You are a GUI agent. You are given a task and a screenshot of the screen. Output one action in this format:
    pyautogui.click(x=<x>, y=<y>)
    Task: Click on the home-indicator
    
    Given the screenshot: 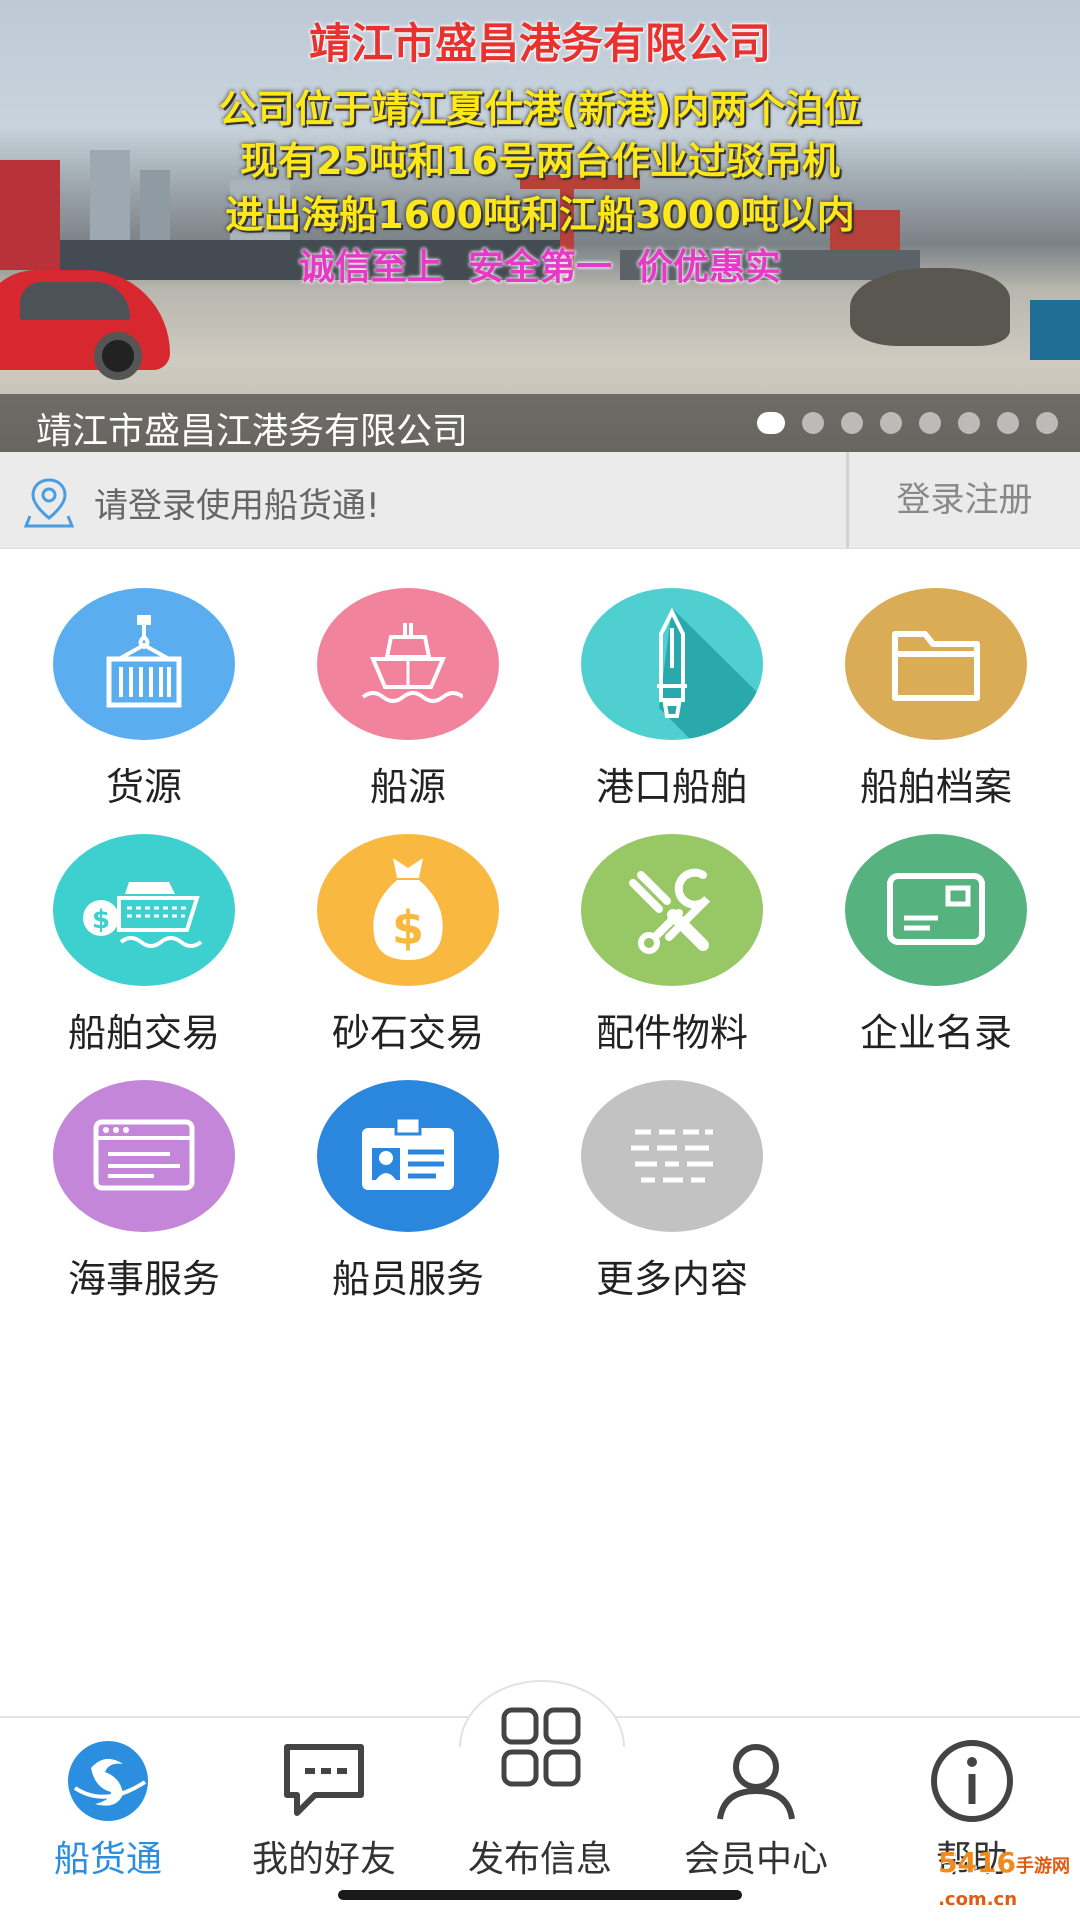 What is the action you would take?
    pyautogui.click(x=540, y=1895)
    